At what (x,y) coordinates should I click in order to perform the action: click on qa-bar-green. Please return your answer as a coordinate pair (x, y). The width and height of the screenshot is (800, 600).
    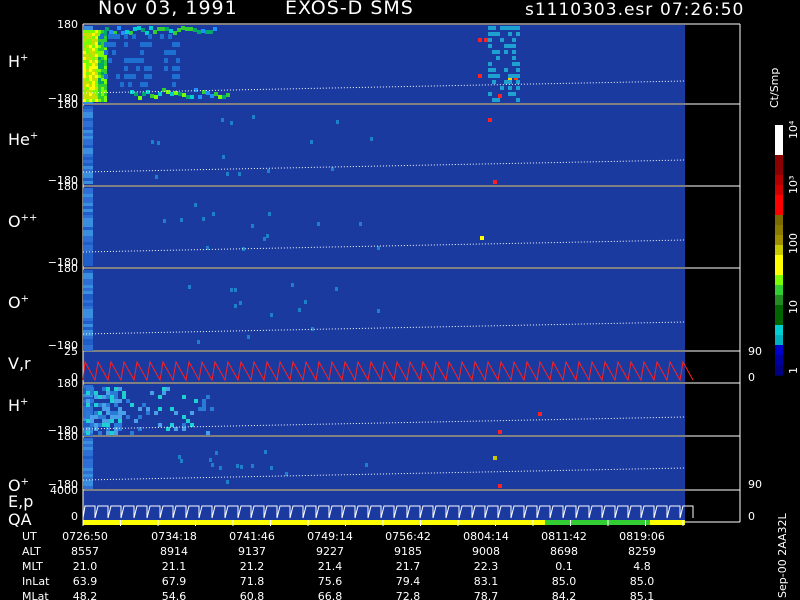
    Looking at the image, I should click on (597, 522).